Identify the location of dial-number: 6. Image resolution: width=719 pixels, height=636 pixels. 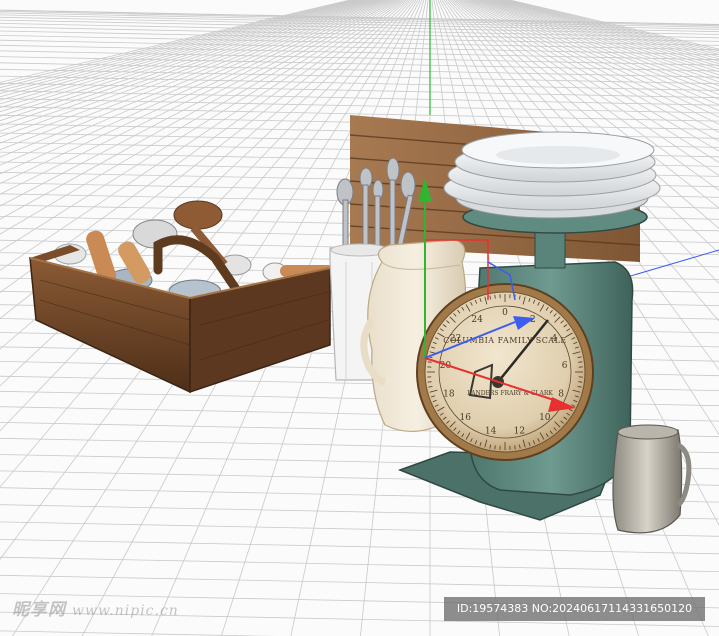
(565, 366).